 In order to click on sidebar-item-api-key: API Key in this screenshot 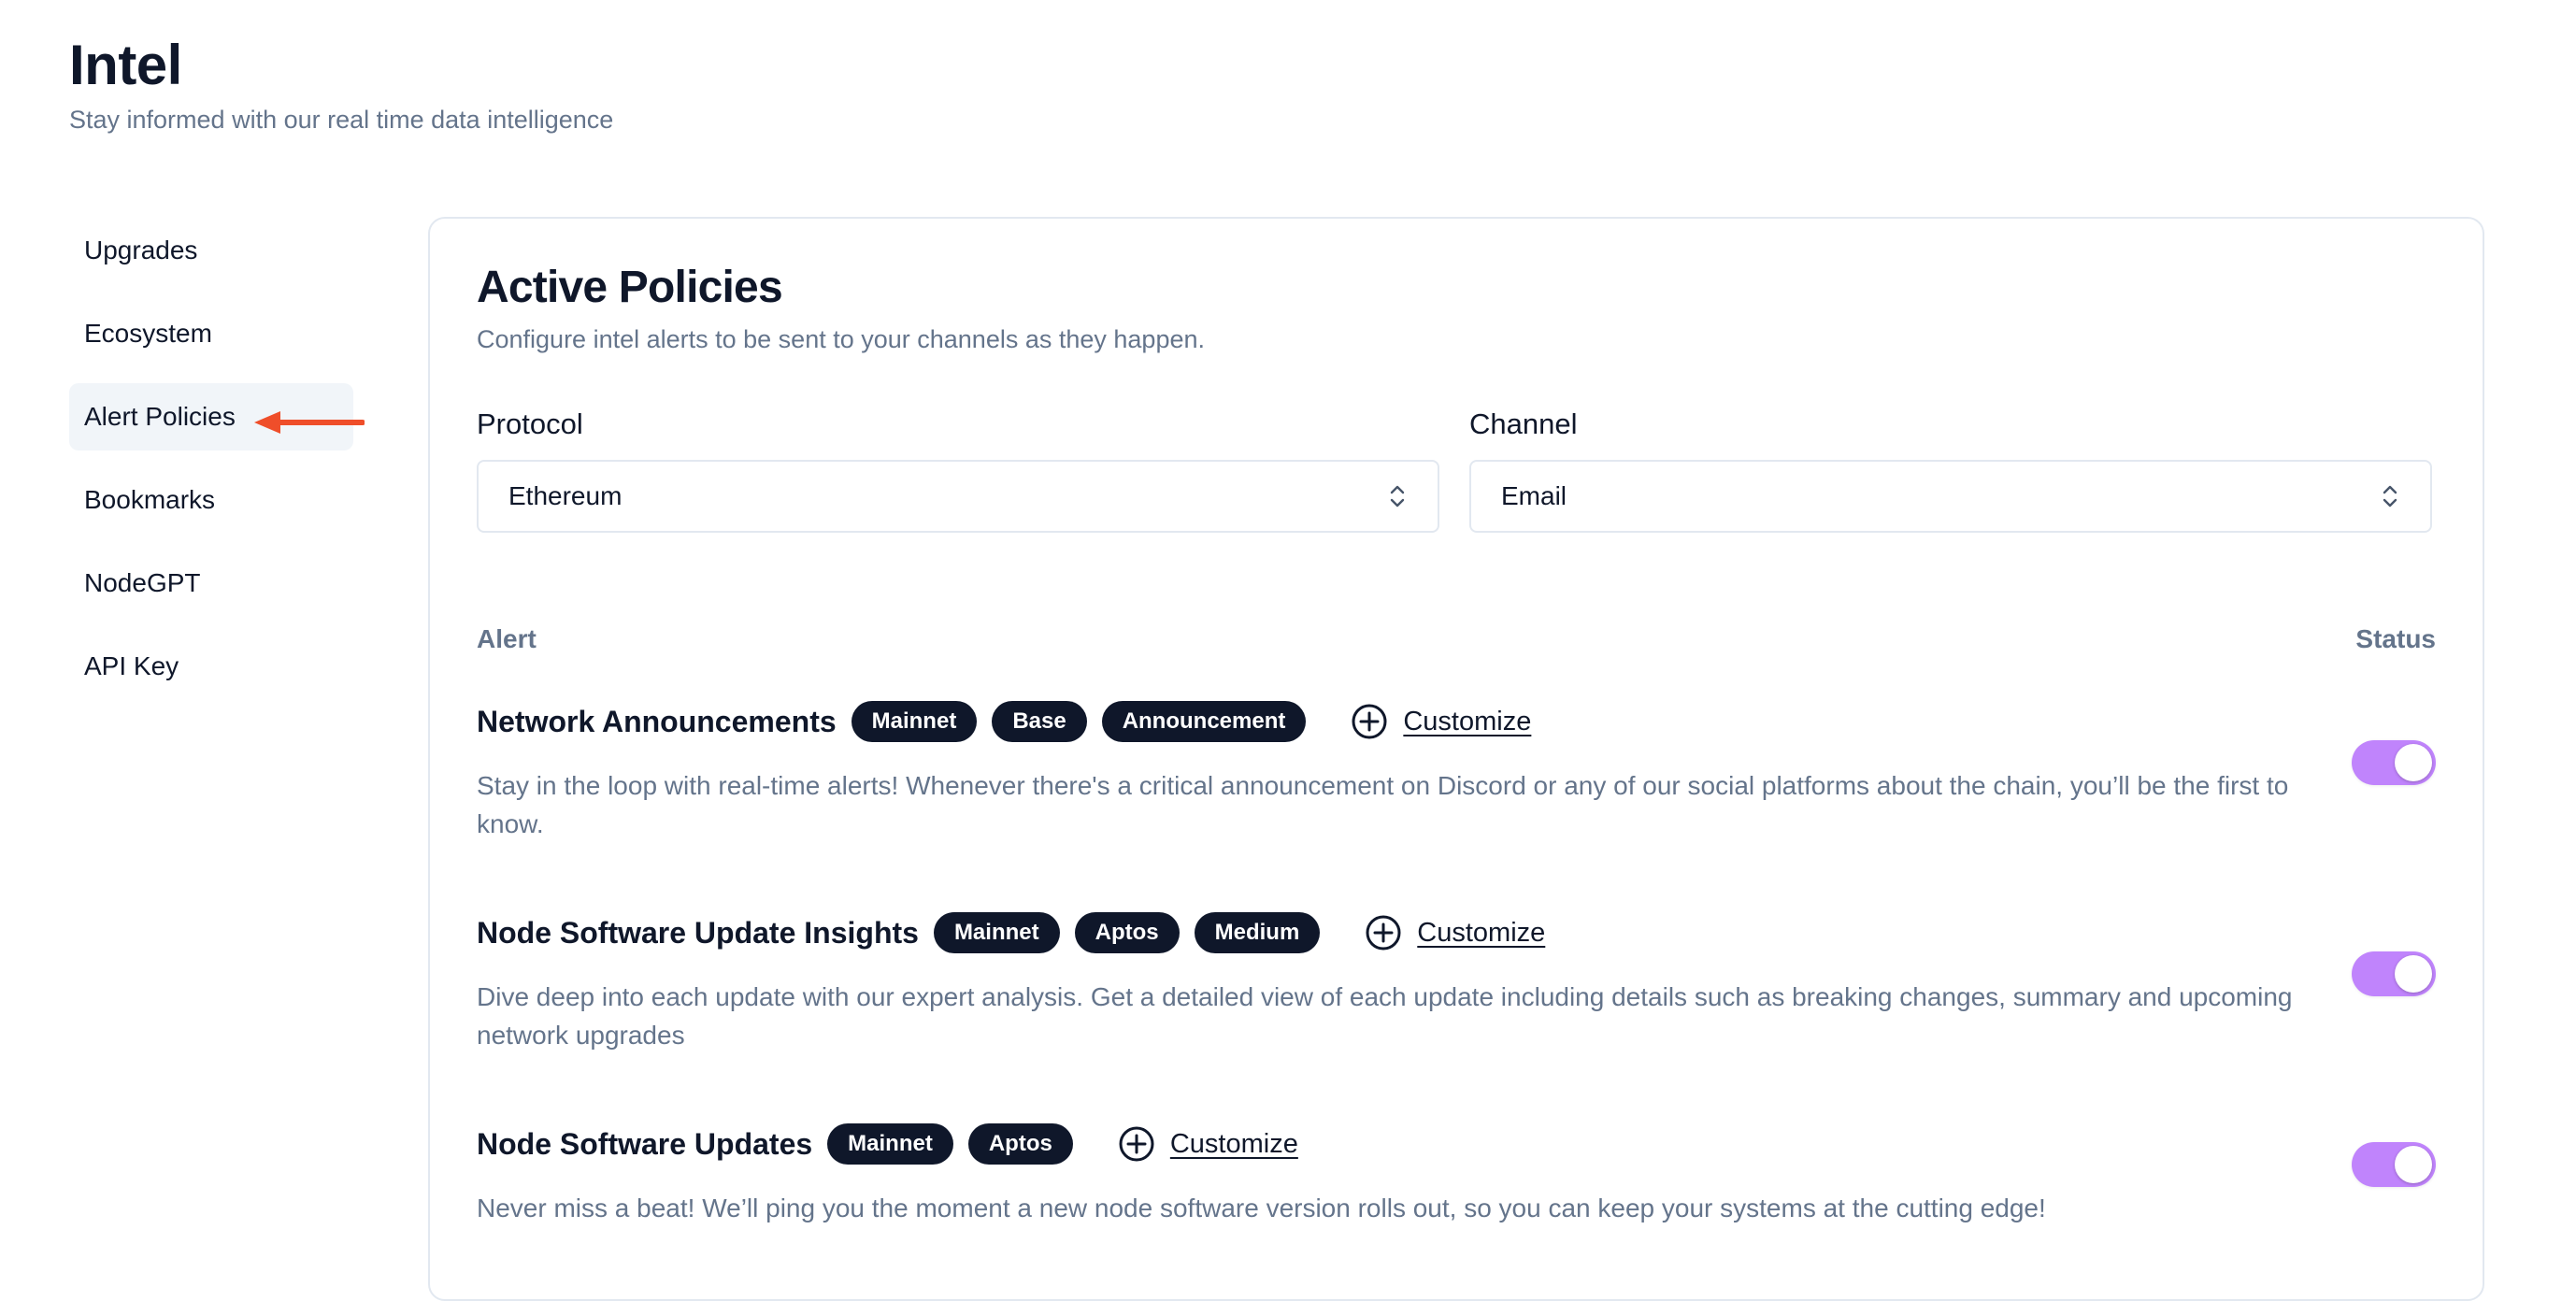, I will do `click(211, 666)`.